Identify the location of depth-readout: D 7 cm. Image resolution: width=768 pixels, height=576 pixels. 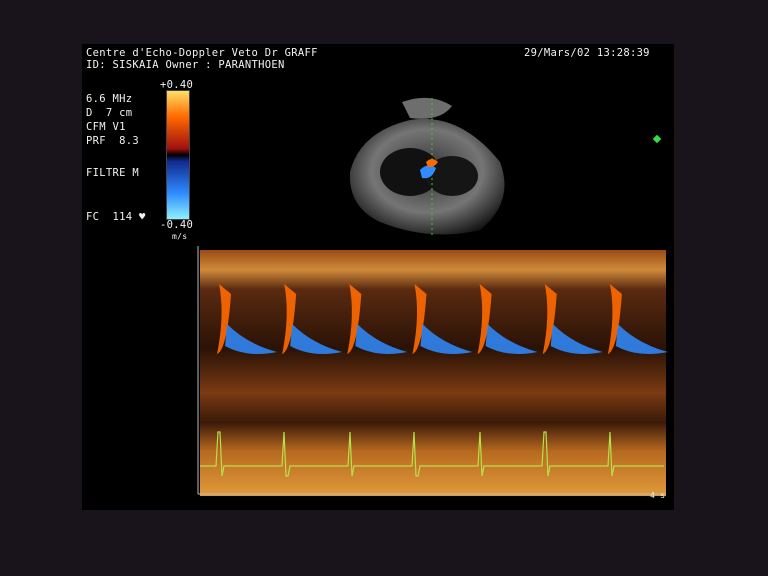
(109, 113).